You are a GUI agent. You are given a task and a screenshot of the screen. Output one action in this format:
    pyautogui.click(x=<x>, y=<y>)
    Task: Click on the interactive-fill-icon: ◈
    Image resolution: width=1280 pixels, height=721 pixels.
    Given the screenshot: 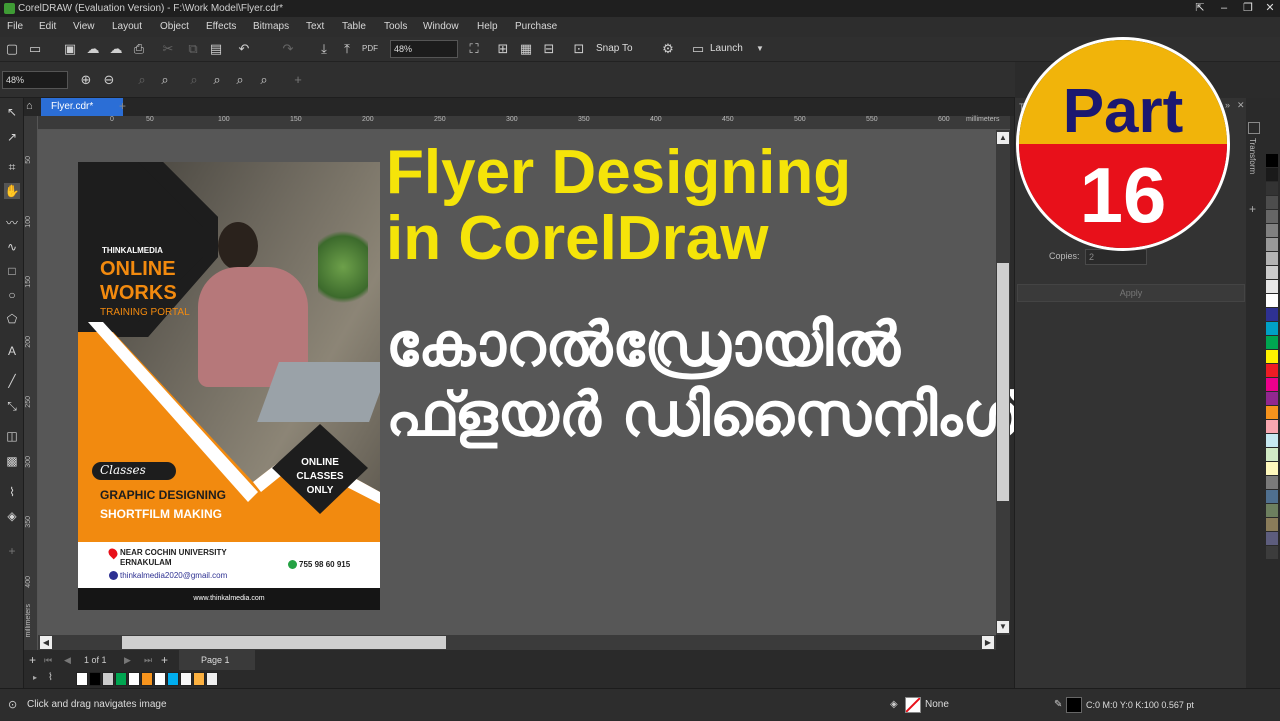 What is the action you would take?
    pyautogui.click(x=12, y=516)
    